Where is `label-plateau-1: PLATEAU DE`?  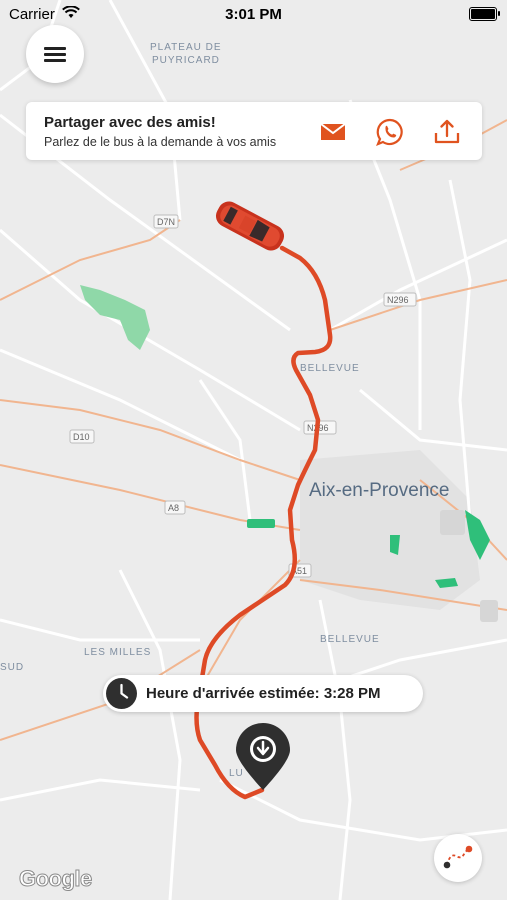 label-plateau-1: PLATEAU DE is located at coordinates (186, 47).